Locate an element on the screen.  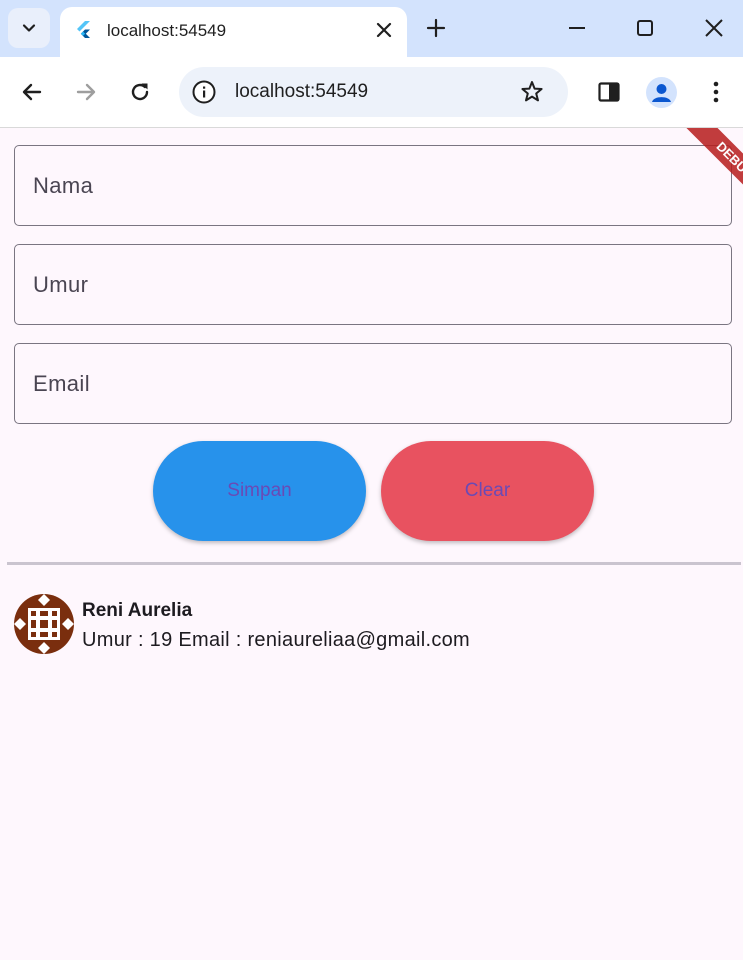
star-icon is located at coordinates (532, 92).